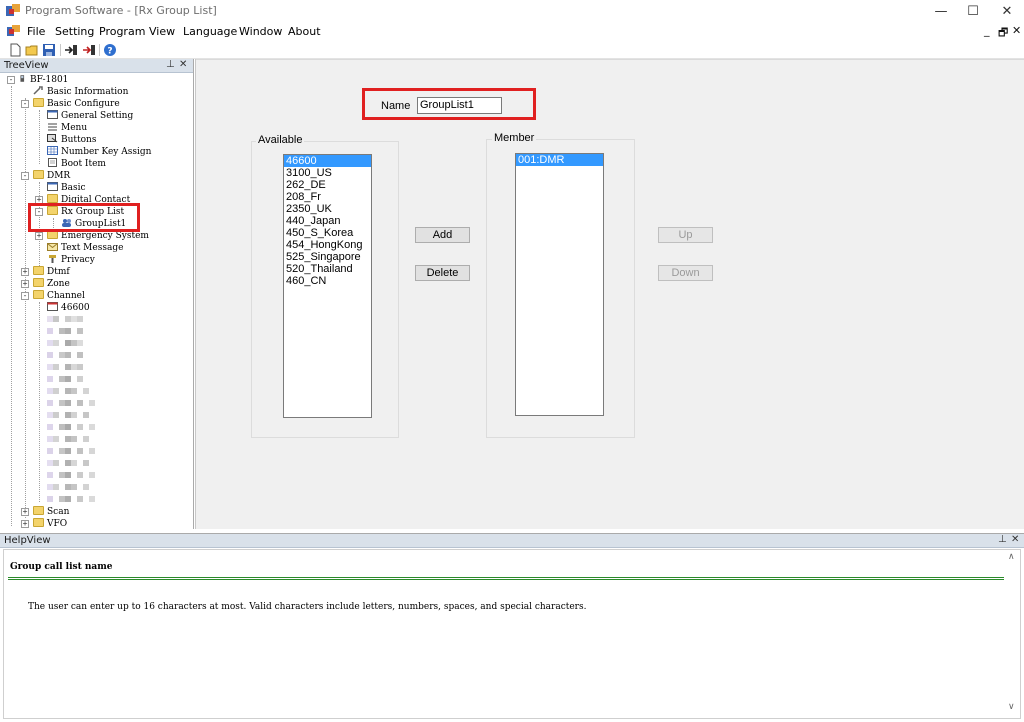  I want to click on tree-node-vfo: VFO, so click(50, 523).